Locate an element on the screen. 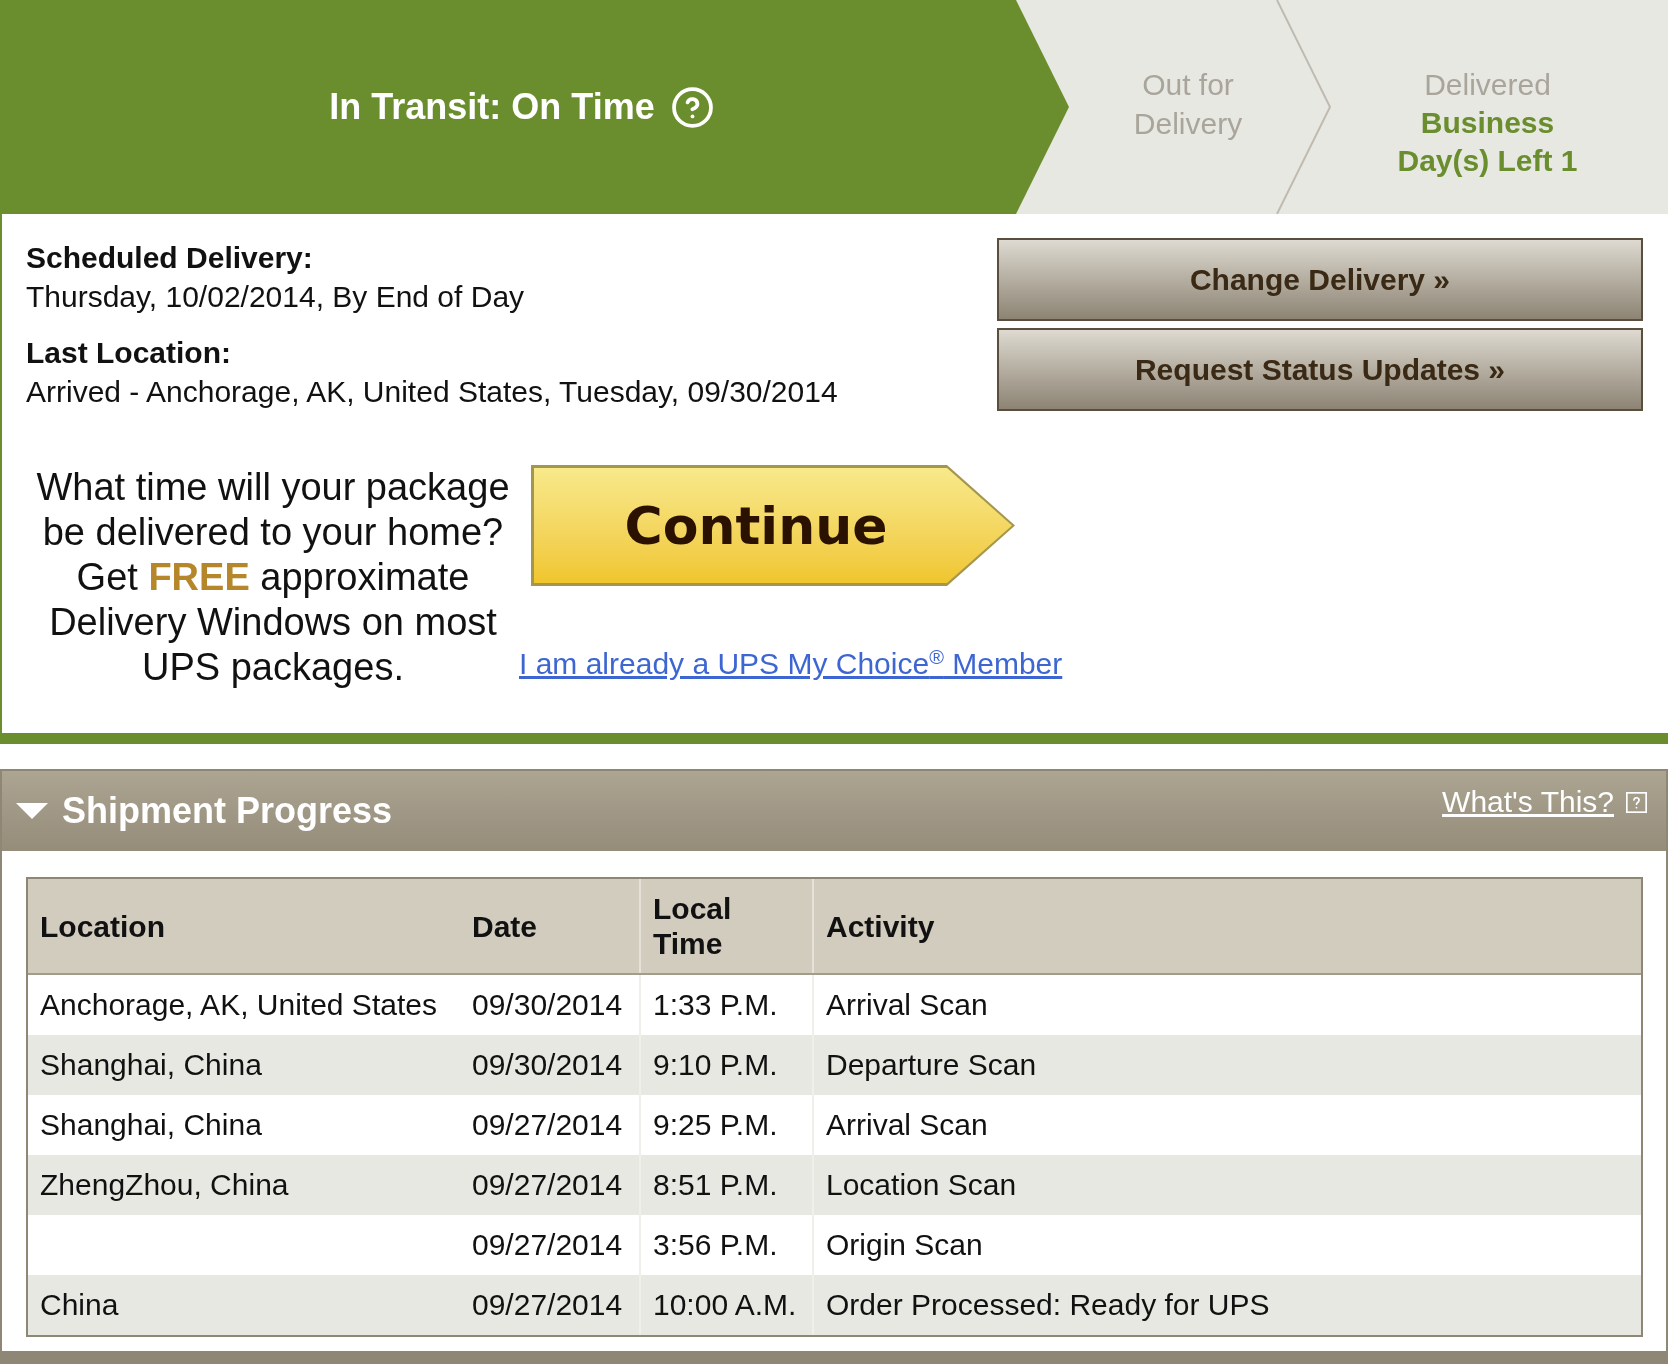 This screenshot has width=1668, height=1366. member-link: I am already a UPS My Choice$^{®}$ Member is located at coordinates (791, 664).